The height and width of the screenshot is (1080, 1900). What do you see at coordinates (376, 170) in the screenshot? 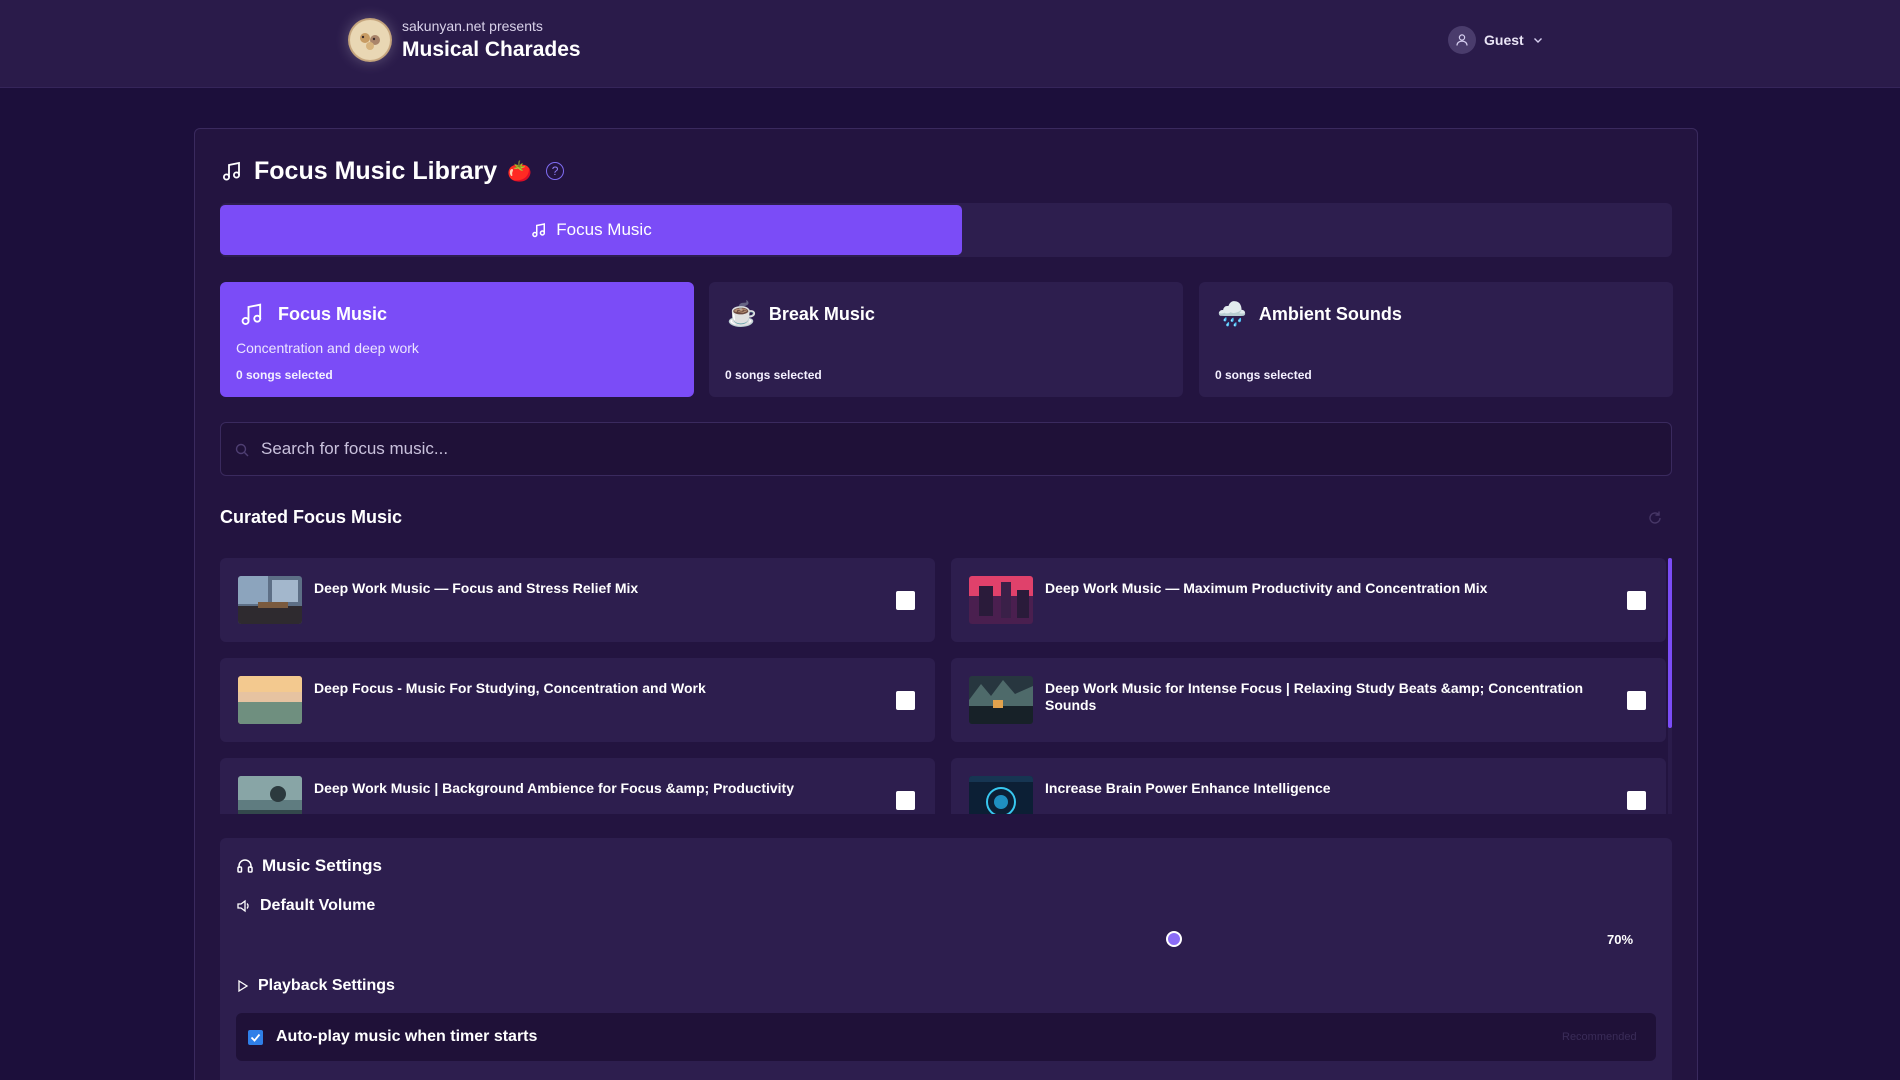
I see `library-title: Focus Music Library` at bounding box center [376, 170].